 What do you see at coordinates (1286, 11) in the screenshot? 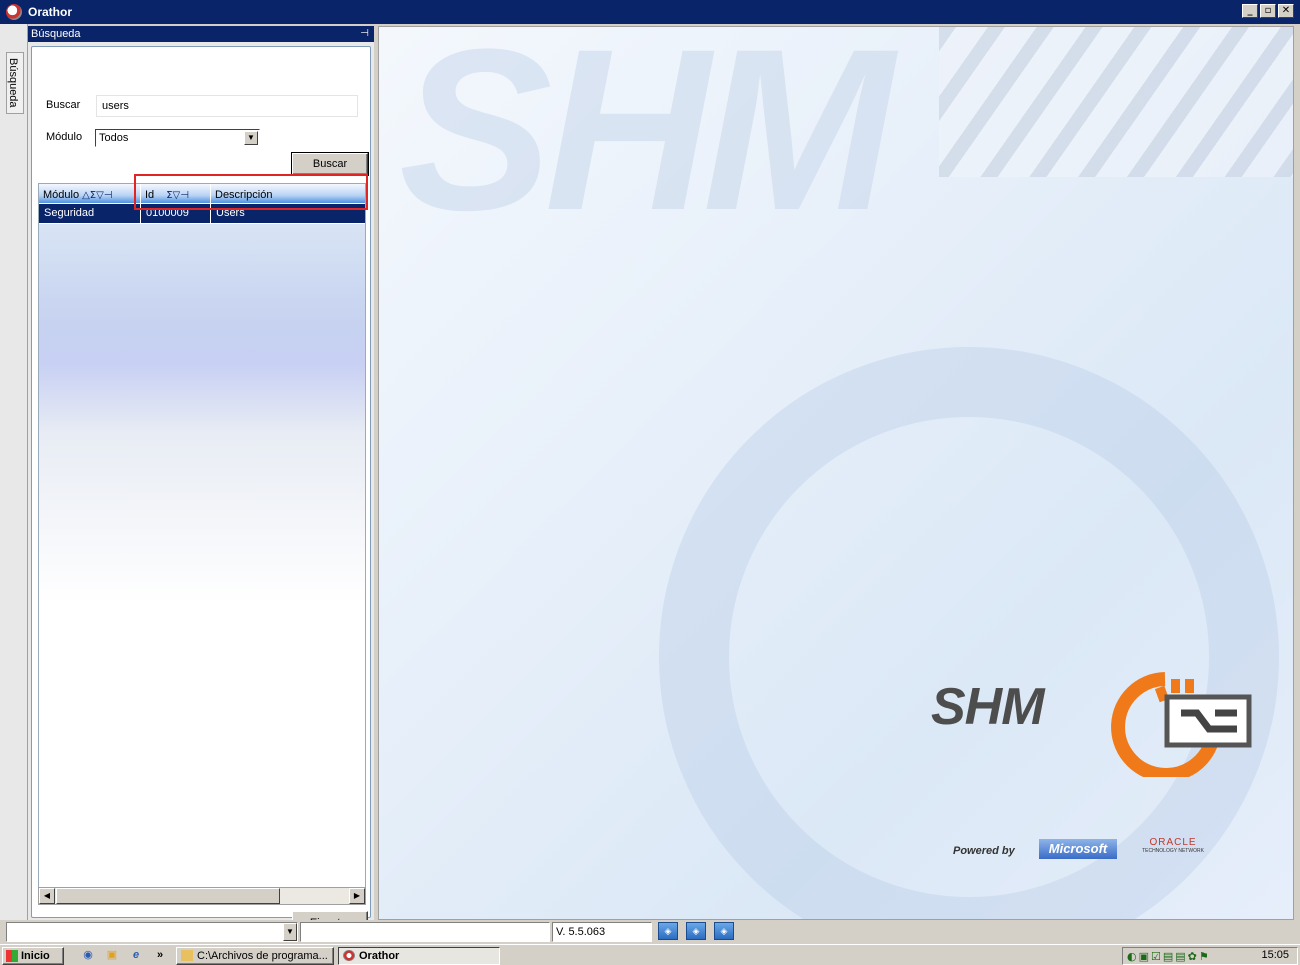
I see `close-button: ✕` at bounding box center [1286, 11].